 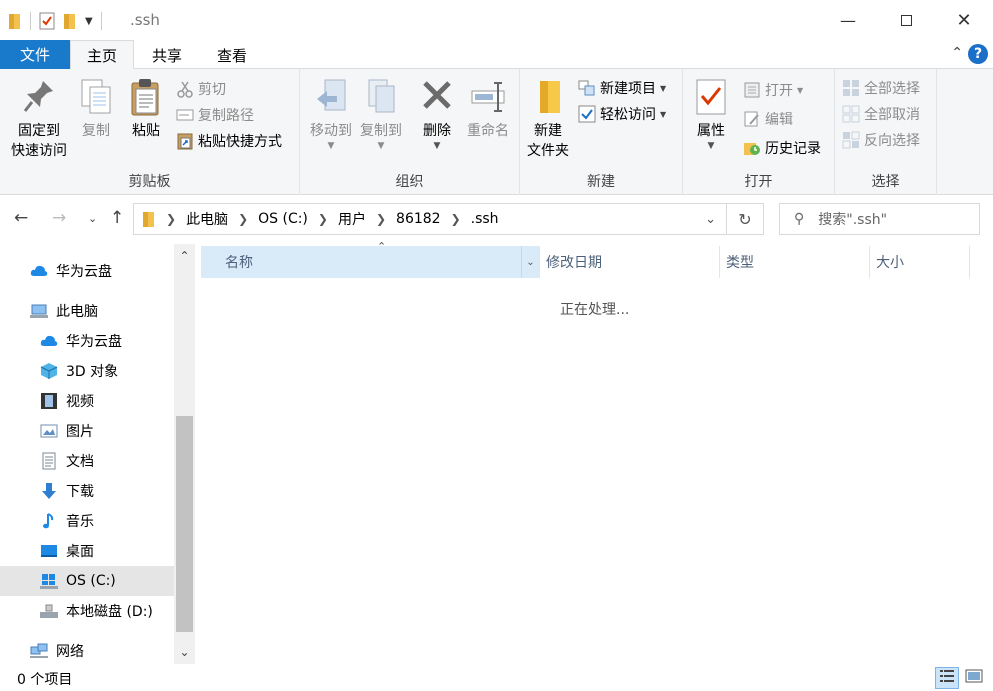 I want to click on nav-item-downloads: 下载, so click(x=87, y=491).